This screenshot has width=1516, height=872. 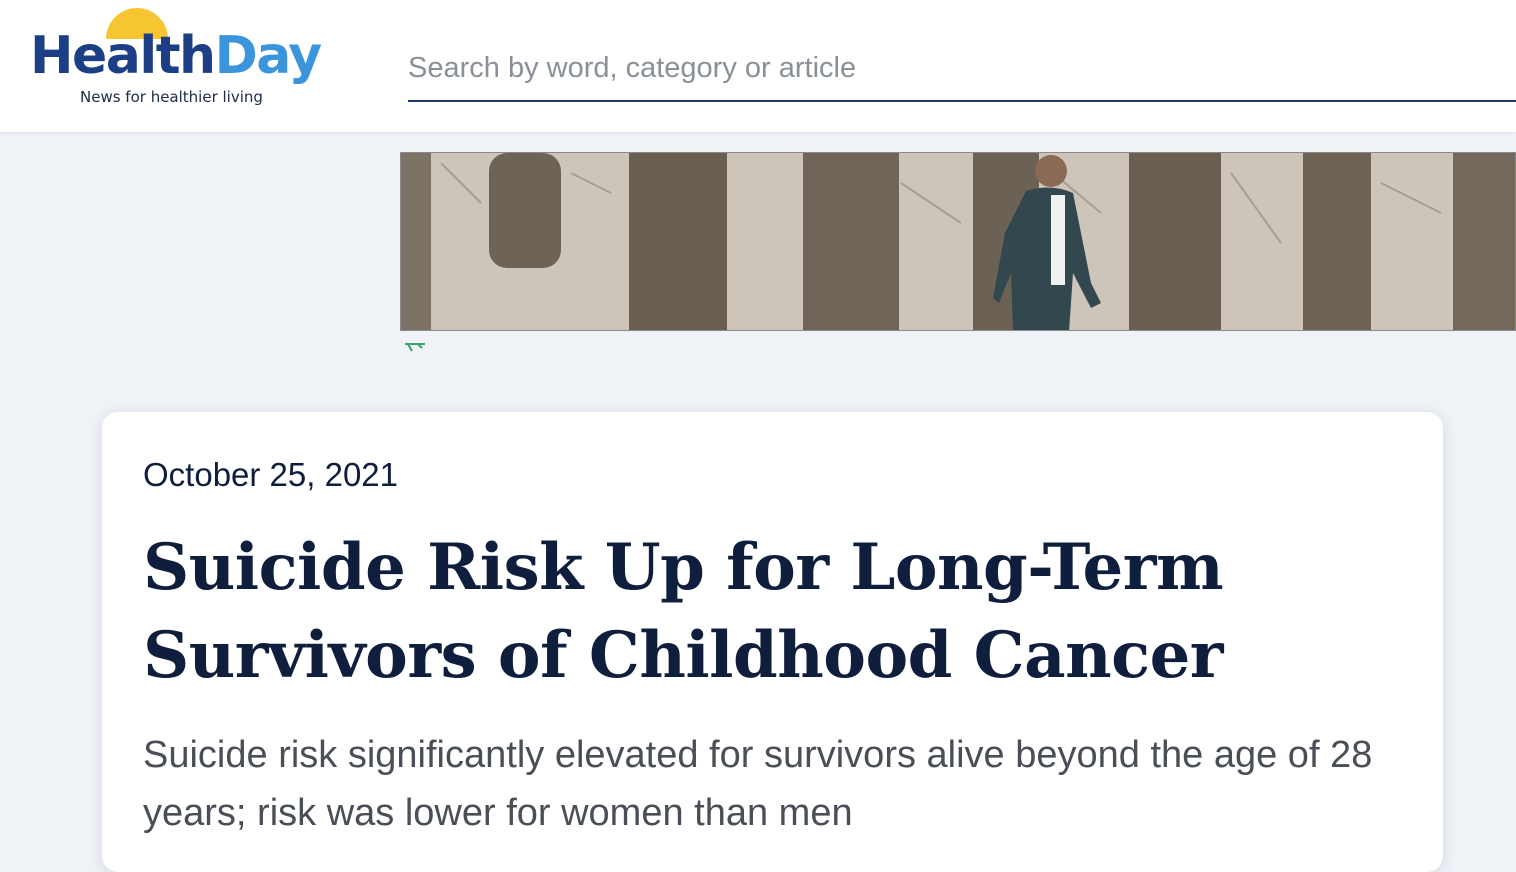 What do you see at coordinates (271, 474) in the screenshot?
I see `article-date: October 25, 2021` at bounding box center [271, 474].